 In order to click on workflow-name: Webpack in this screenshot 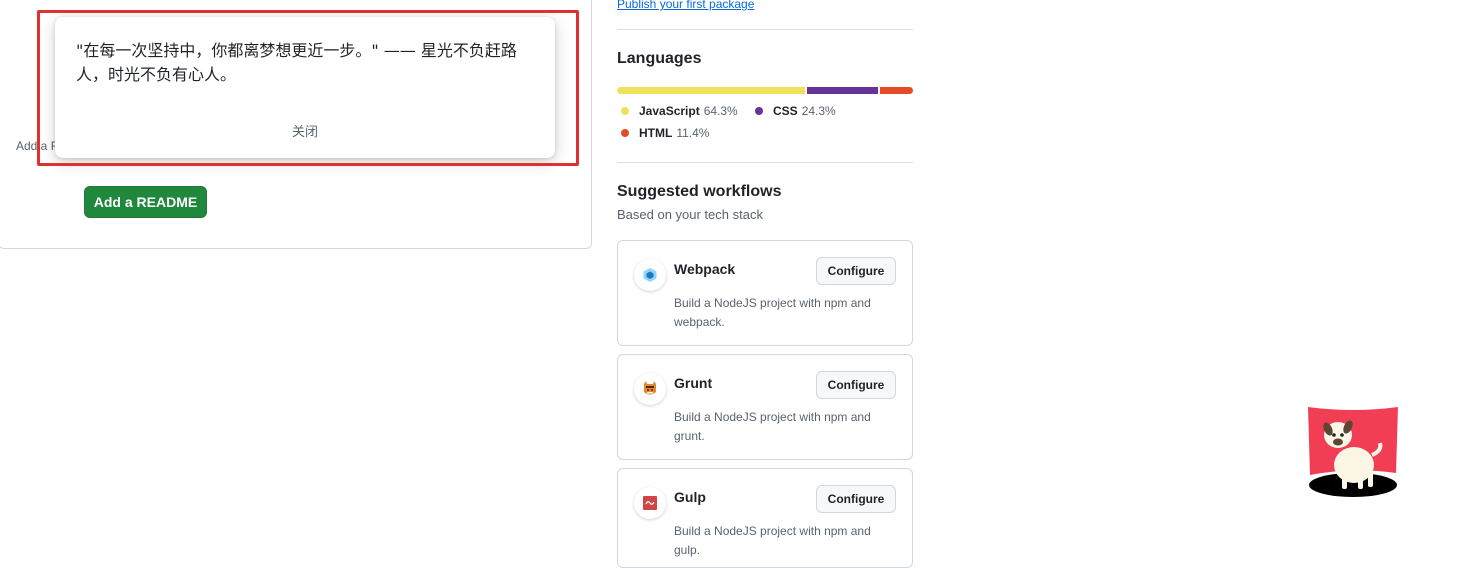, I will do `click(705, 269)`.